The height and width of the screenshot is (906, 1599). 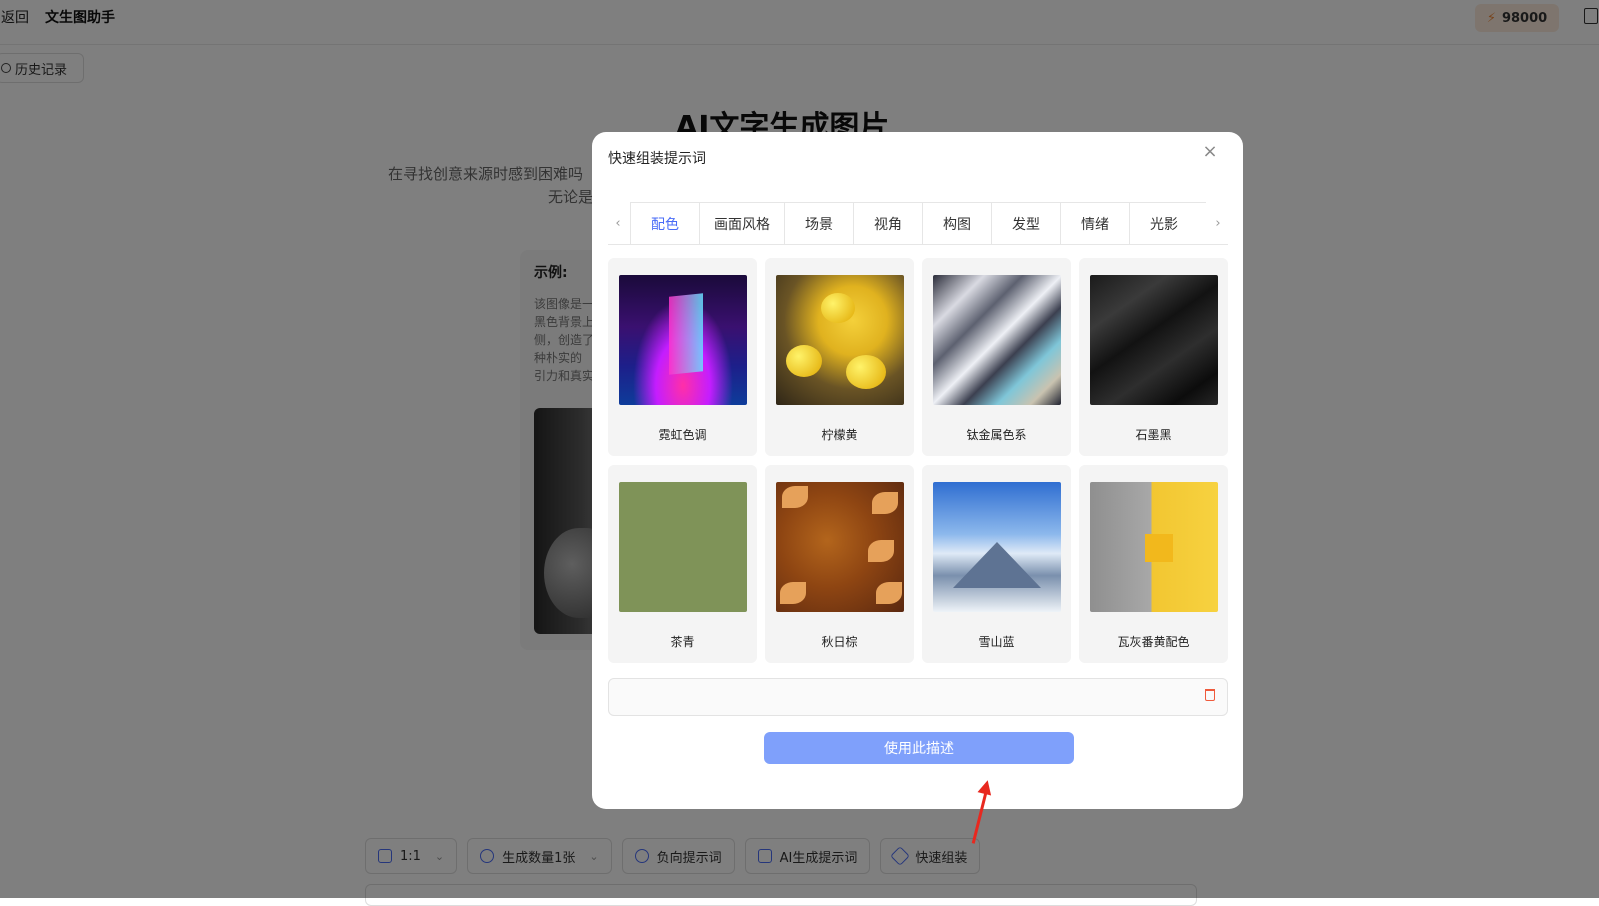 I want to click on modal-title: 快速组装提示词, so click(x=657, y=159).